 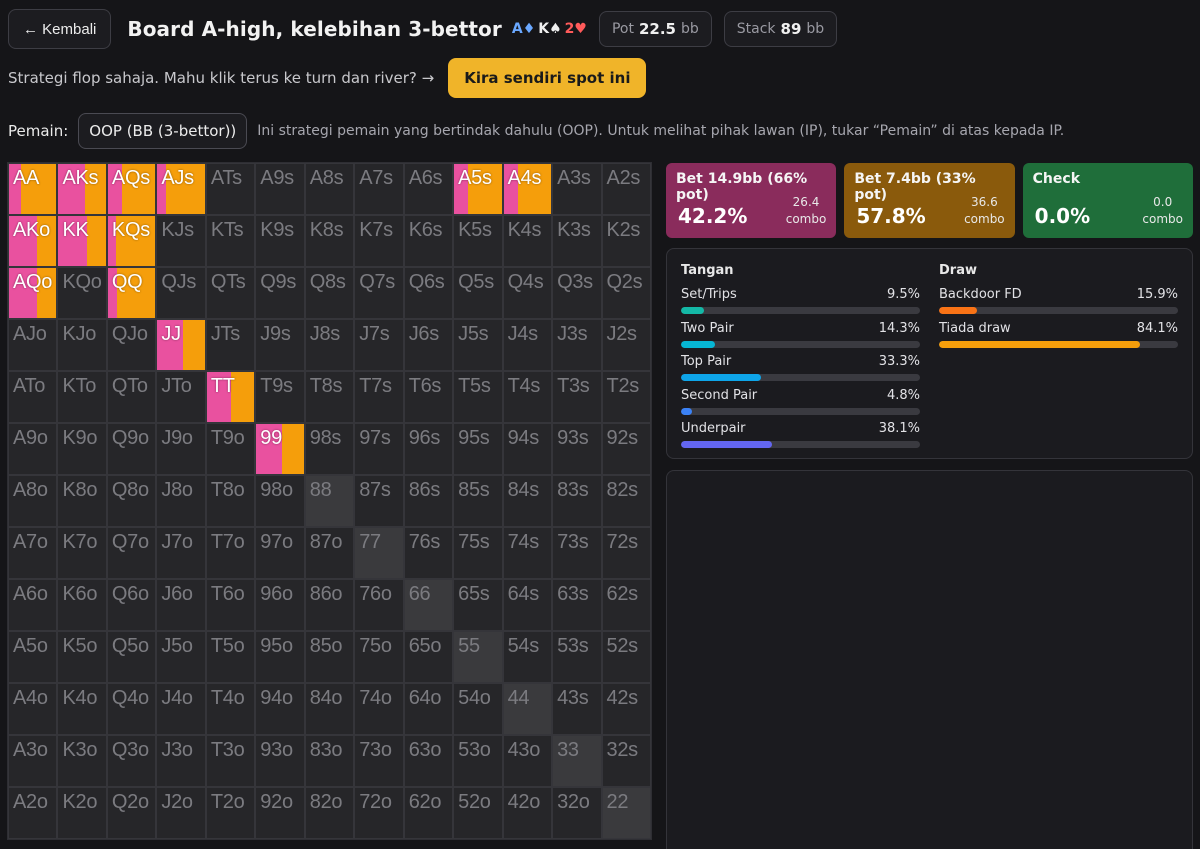 I want to click on hand-cell-J6s: J6s, so click(x=428, y=345).